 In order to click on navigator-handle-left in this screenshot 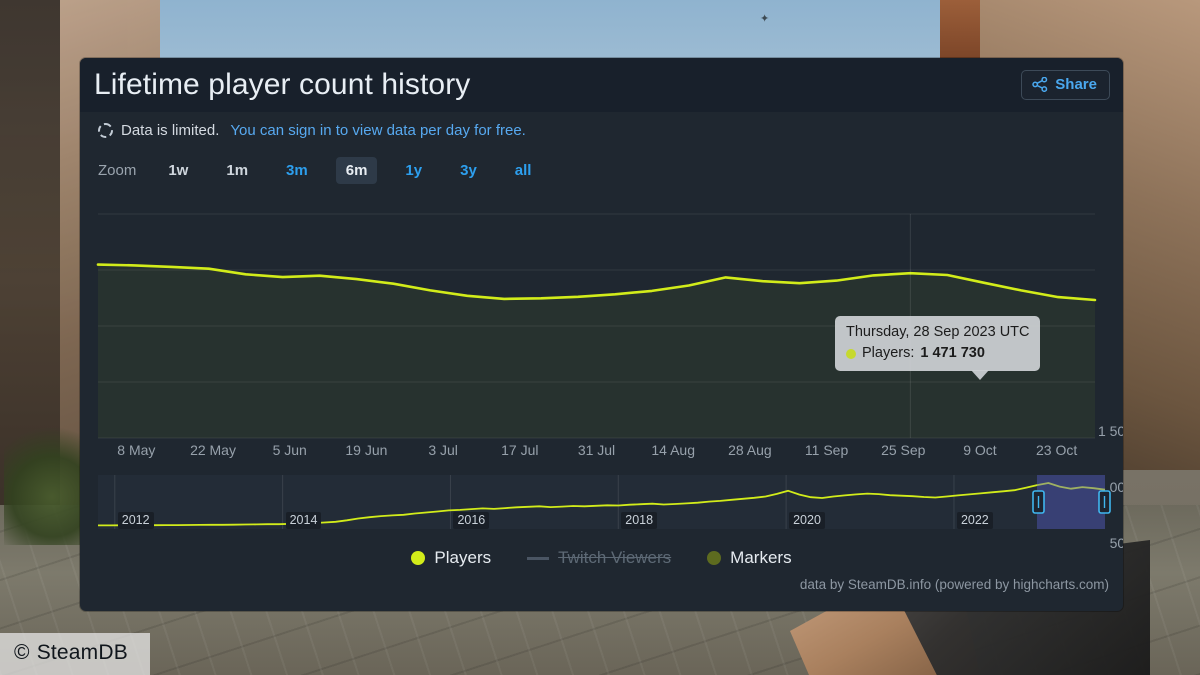, I will do `click(1038, 502)`.